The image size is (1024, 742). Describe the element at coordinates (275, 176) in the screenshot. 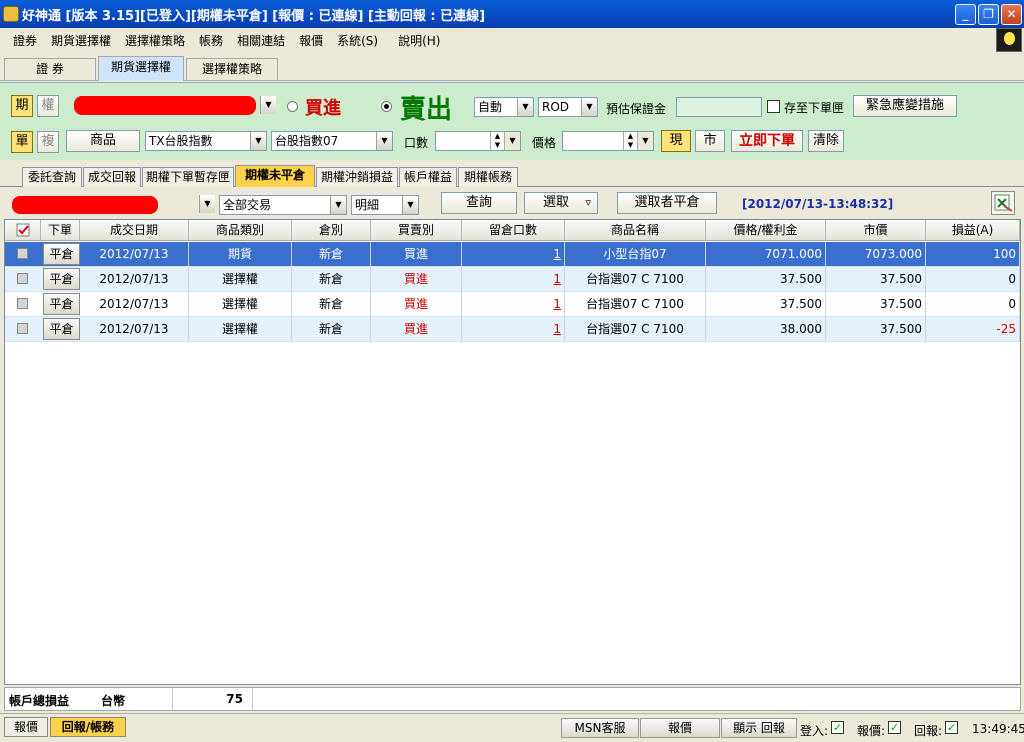

I see `tab-open-positions: 期權未平倉` at that location.